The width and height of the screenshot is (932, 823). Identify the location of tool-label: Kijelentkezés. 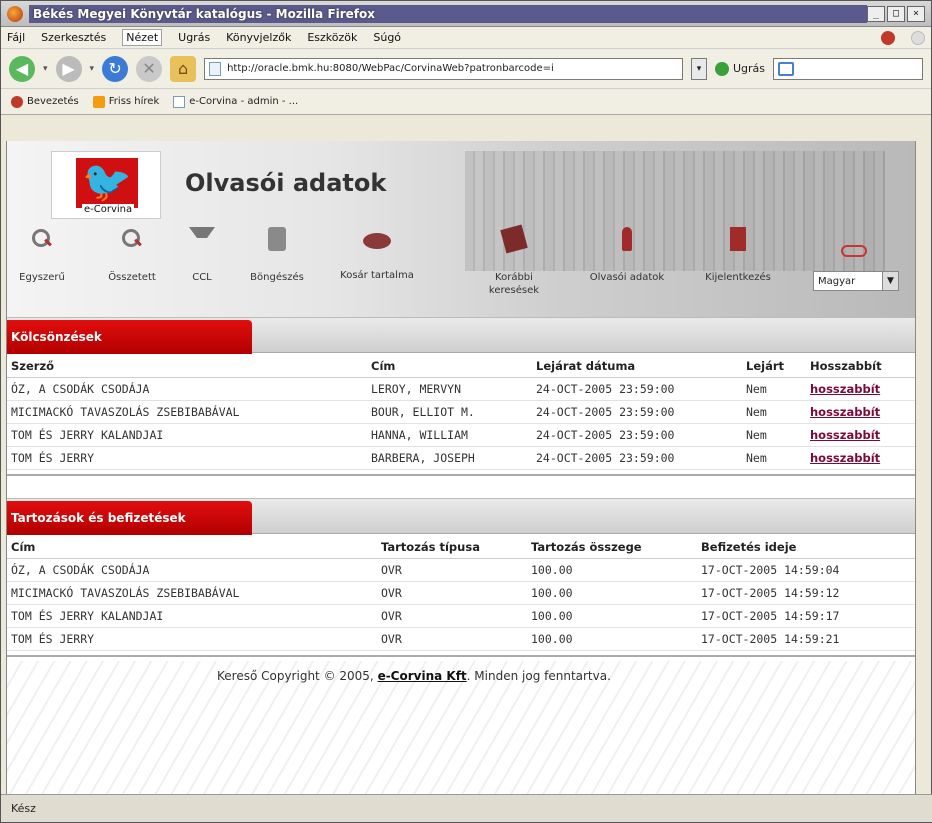
(738, 277).